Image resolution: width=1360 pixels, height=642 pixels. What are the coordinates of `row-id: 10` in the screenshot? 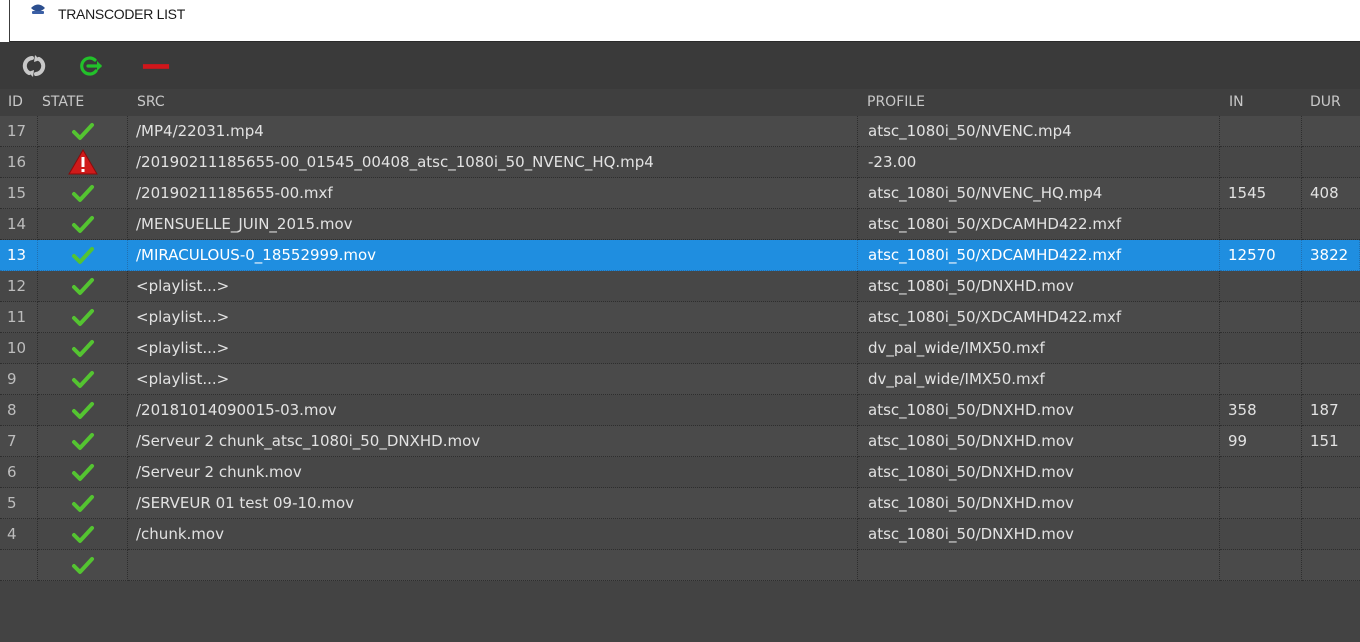 It's located at (19, 348).